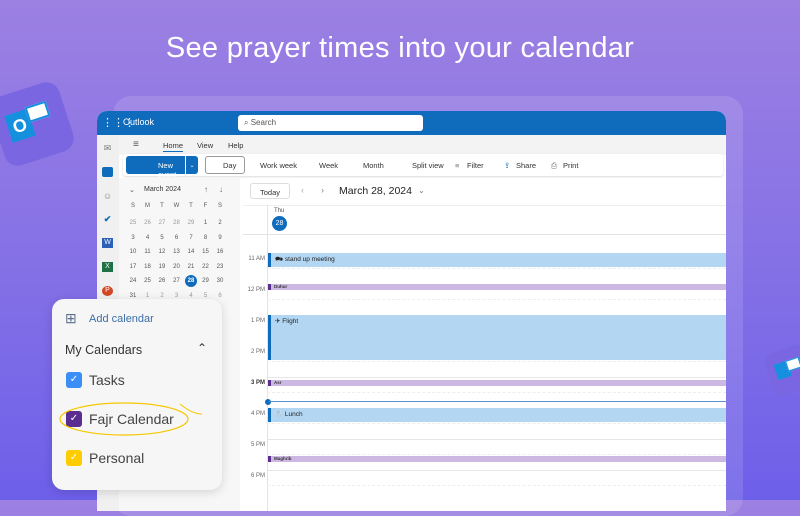 This screenshot has height=516, width=800. What do you see at coordinates (136, 144) in the screenshot?
I see `hamburger-icon: ≡` at bounding box center [136, 144].